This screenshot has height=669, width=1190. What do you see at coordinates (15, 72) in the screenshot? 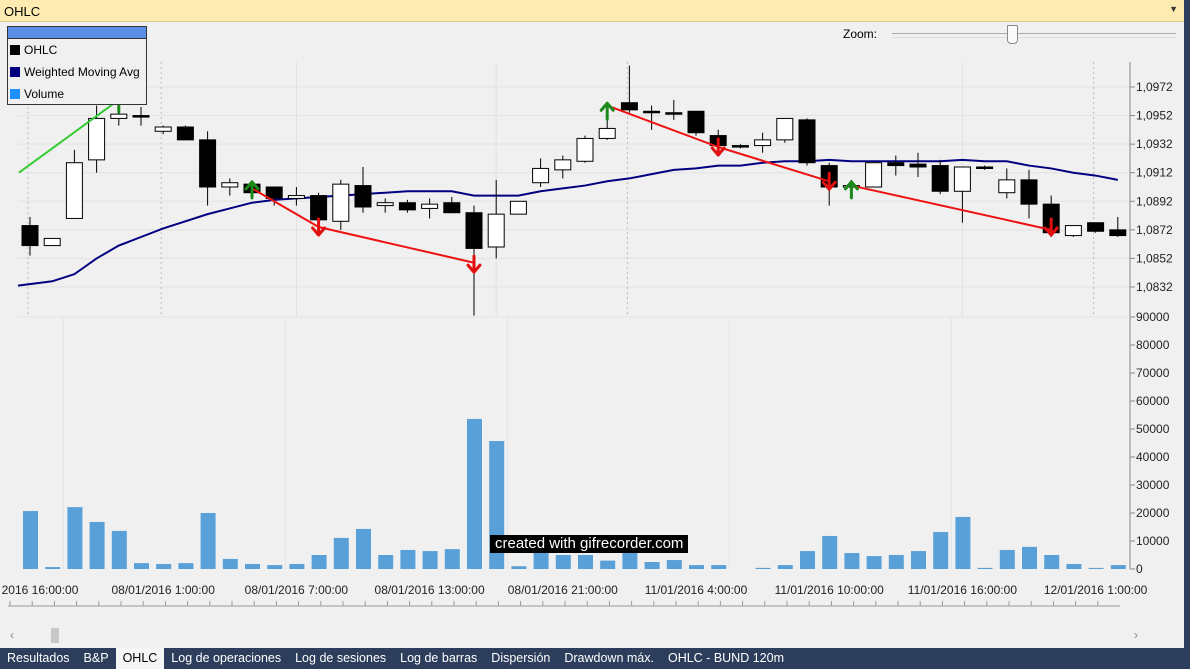
I see `wma-swatch-icon` at bounding box center [15, 72].